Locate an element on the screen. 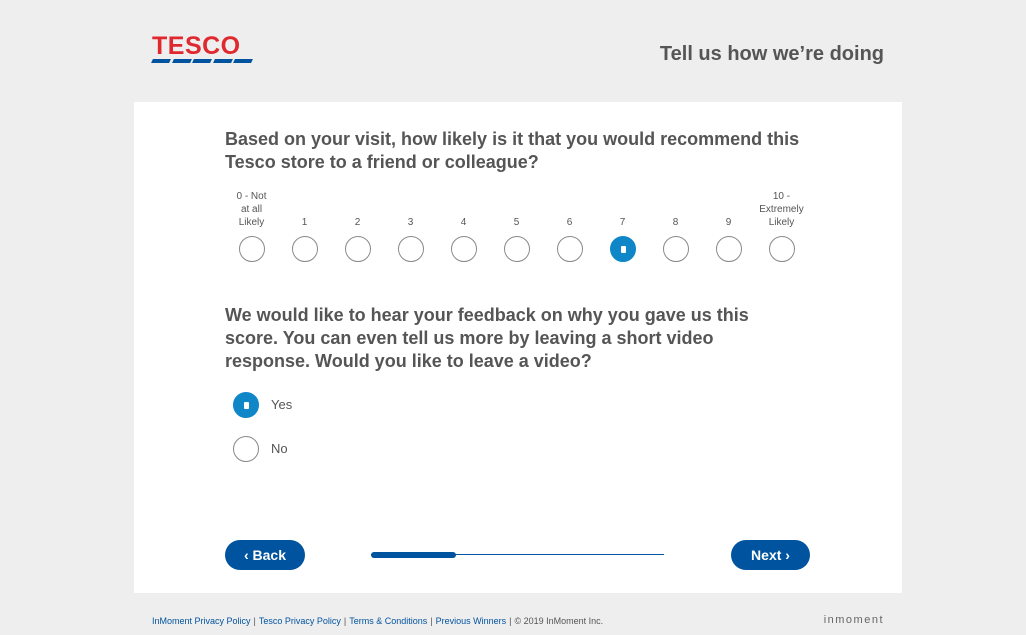  scale-label-line: 10 - is located at coordinates (781, 196).